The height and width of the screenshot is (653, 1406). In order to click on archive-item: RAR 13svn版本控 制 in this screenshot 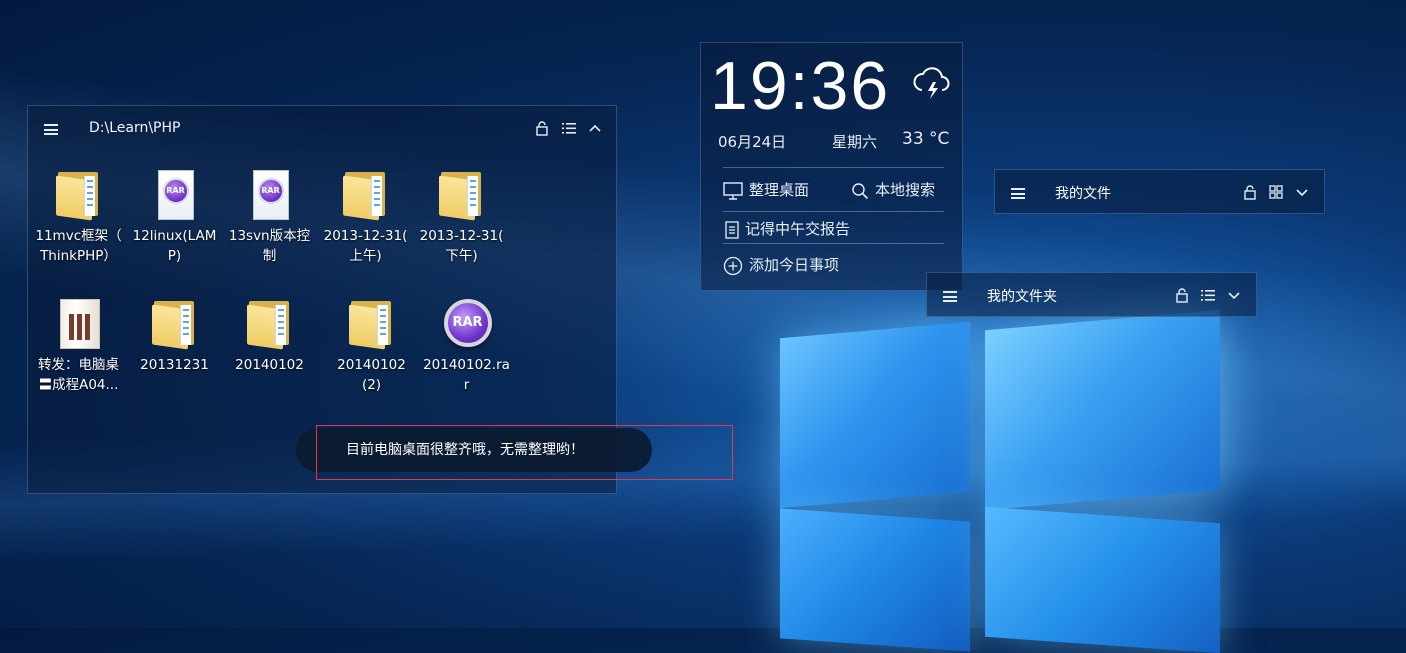, I will do `click(269, 217)`.